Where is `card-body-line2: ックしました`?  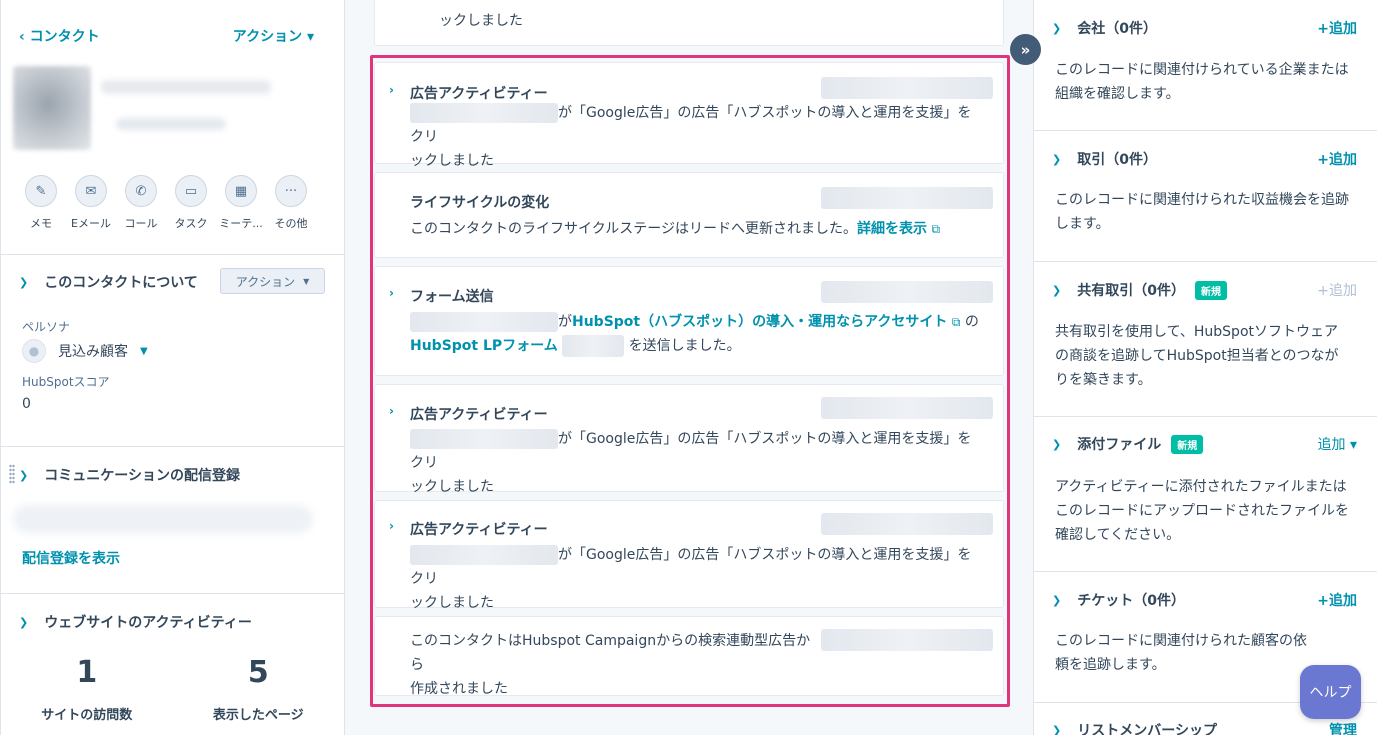
card-body-line2: ックしました is located at coordinates (452, 603).